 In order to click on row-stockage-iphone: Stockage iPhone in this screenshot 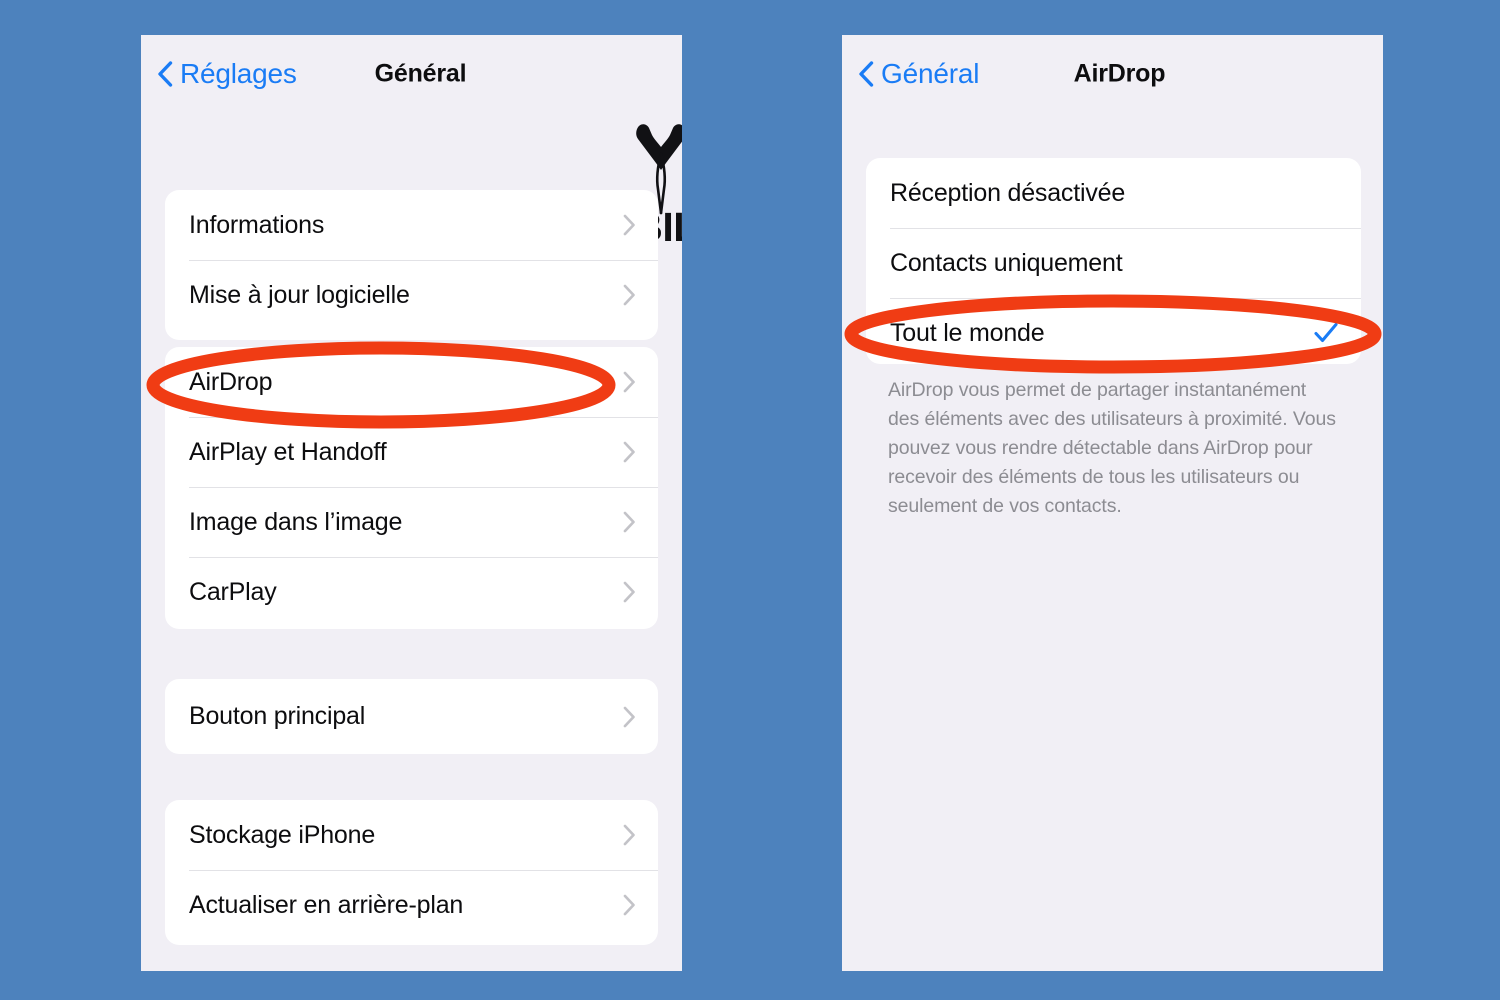, I will do `click(411, 835)`.